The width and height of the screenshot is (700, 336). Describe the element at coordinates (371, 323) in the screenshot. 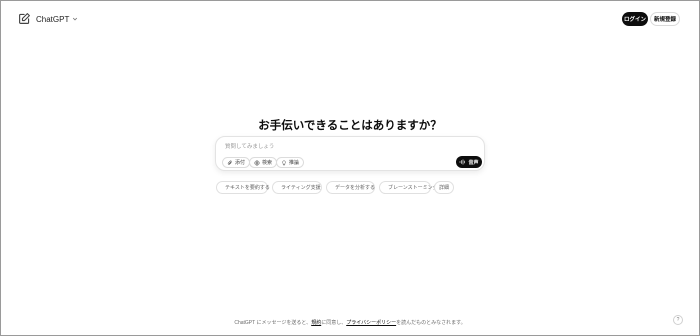

I see `privacy-link: プライバシーポリシー` at that location.